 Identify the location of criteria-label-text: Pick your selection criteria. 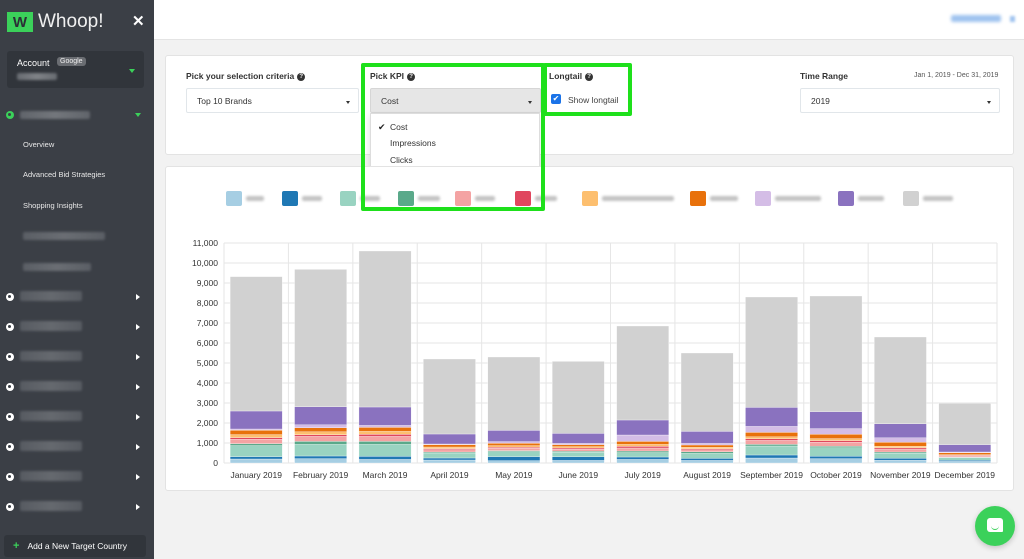
(240, 76).